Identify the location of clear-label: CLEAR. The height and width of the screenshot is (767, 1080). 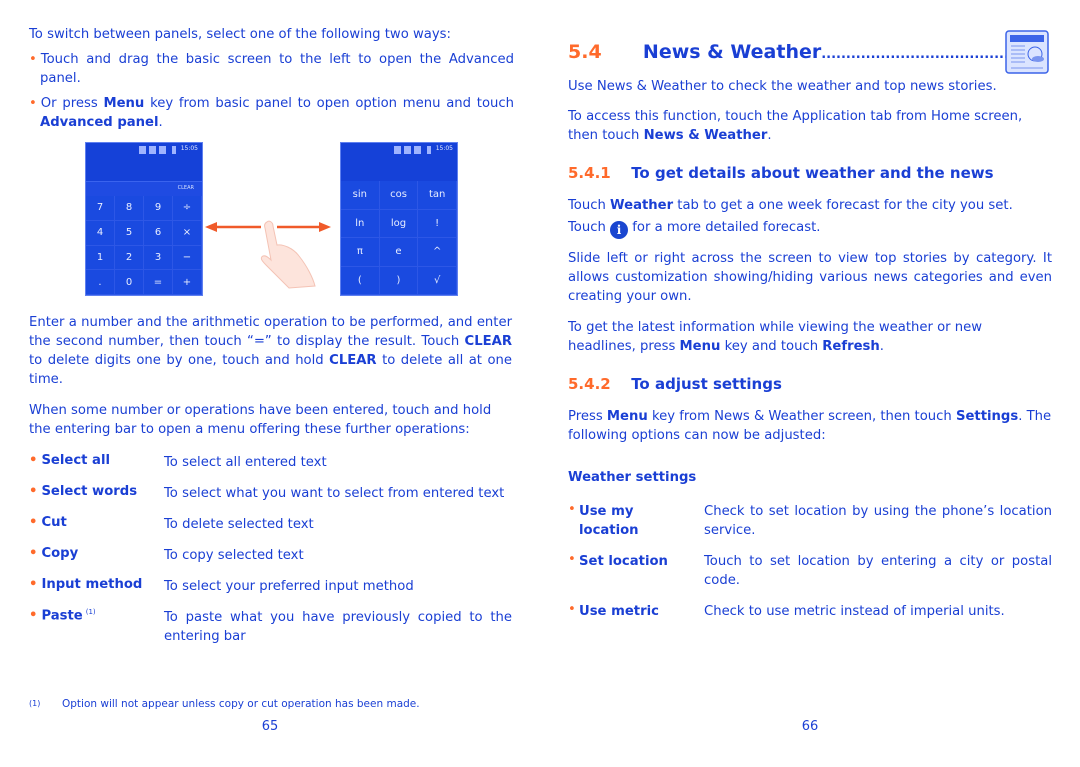
(488, 341).